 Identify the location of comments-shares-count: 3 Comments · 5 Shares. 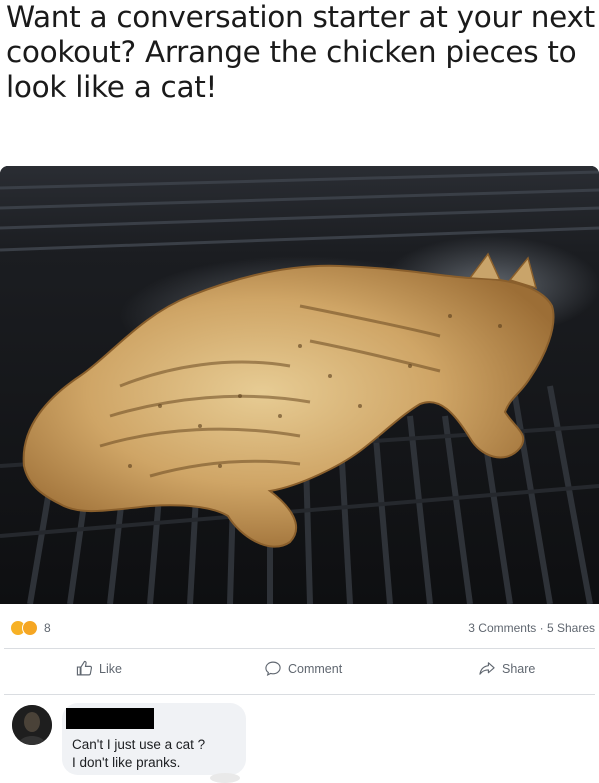
(531, 628).